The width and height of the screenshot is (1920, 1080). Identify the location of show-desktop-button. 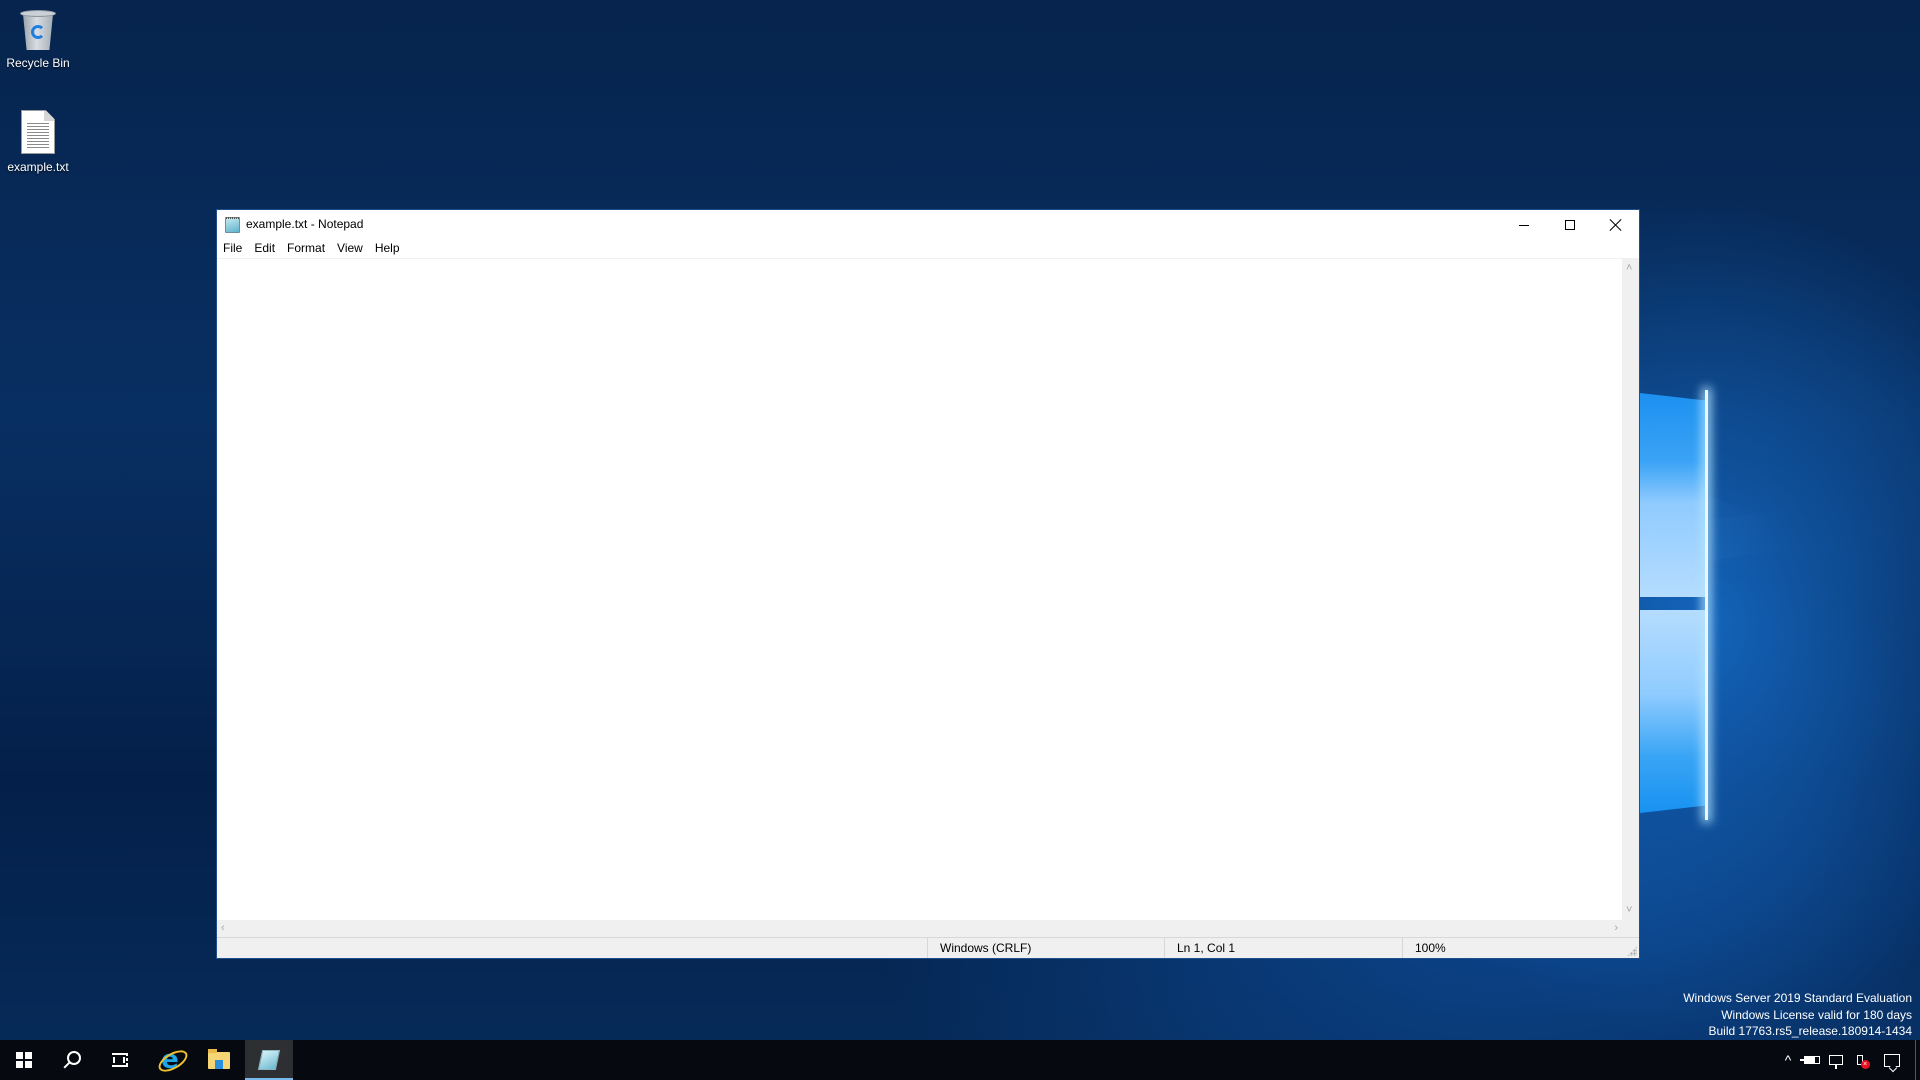
(1917, 1060).